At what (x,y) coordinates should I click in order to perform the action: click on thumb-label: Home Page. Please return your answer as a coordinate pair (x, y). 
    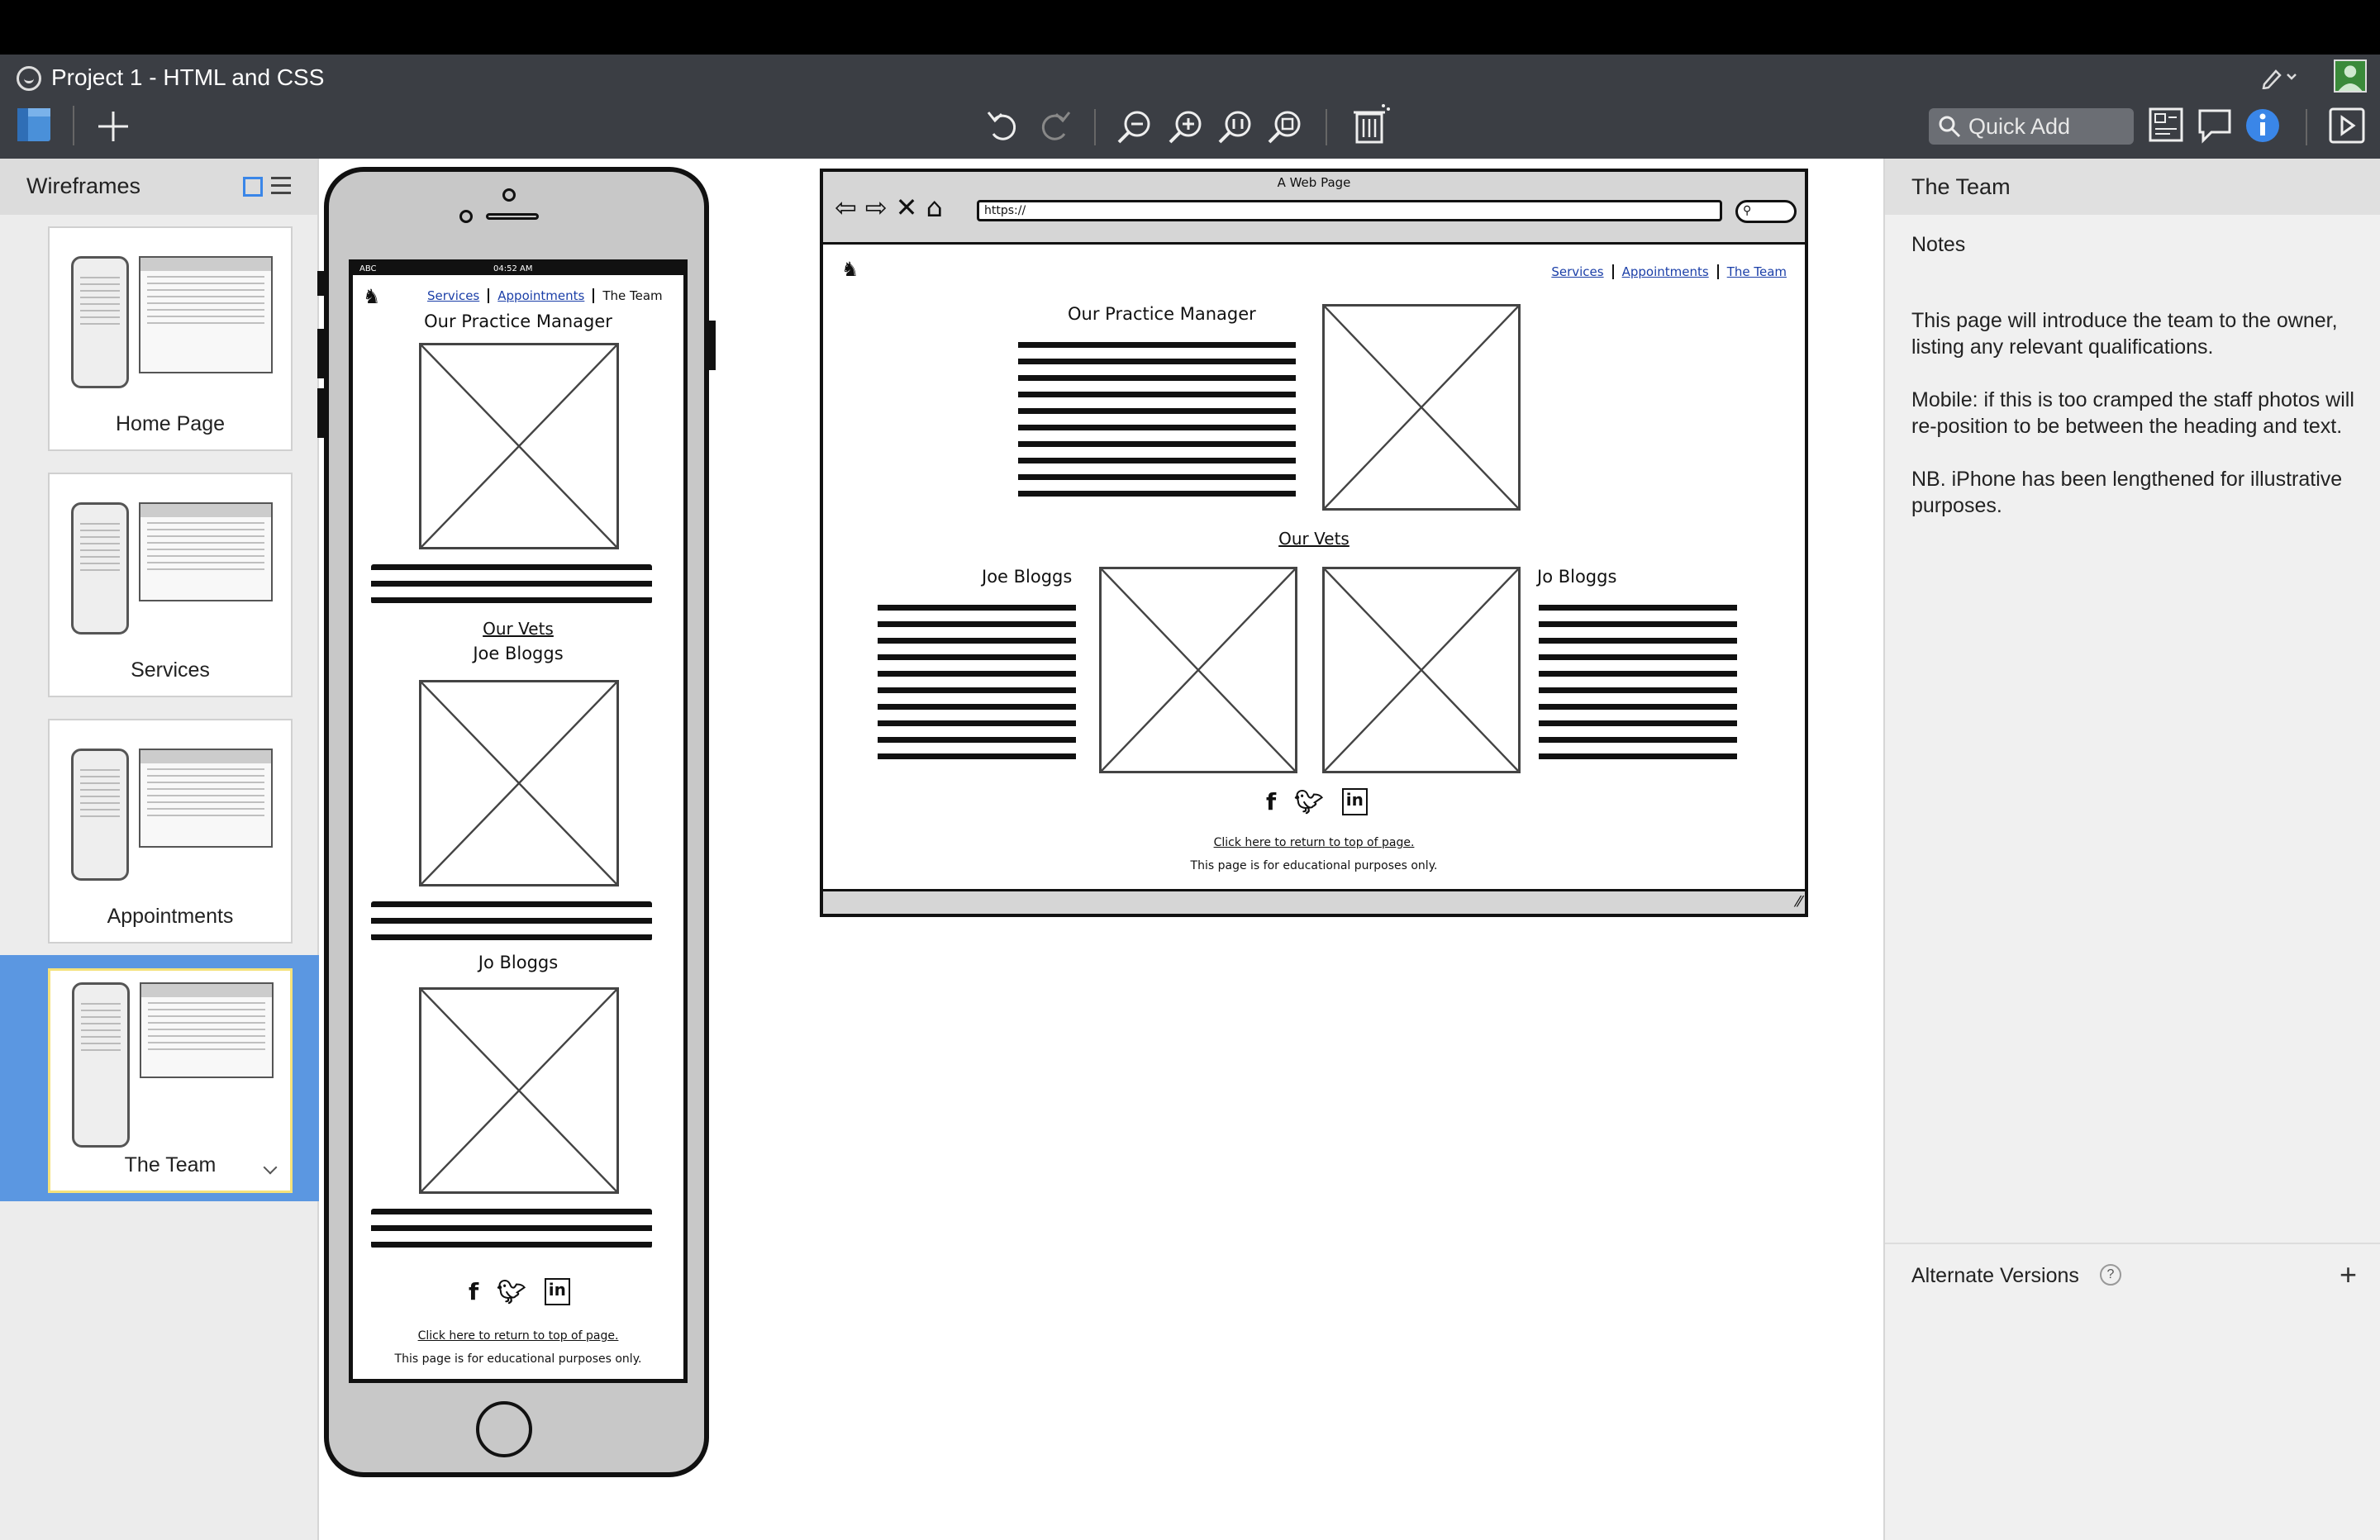
    Looking at the image, I should click on (170, 424).